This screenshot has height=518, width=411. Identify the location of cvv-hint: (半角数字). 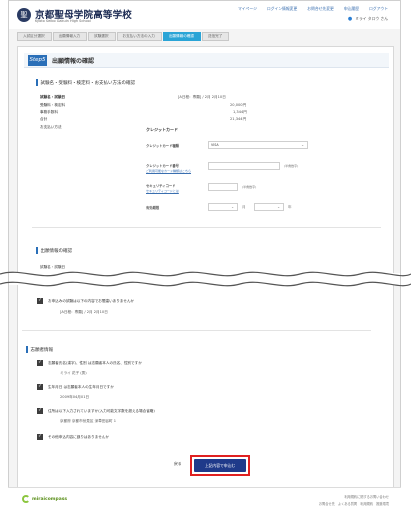
(249, 187).